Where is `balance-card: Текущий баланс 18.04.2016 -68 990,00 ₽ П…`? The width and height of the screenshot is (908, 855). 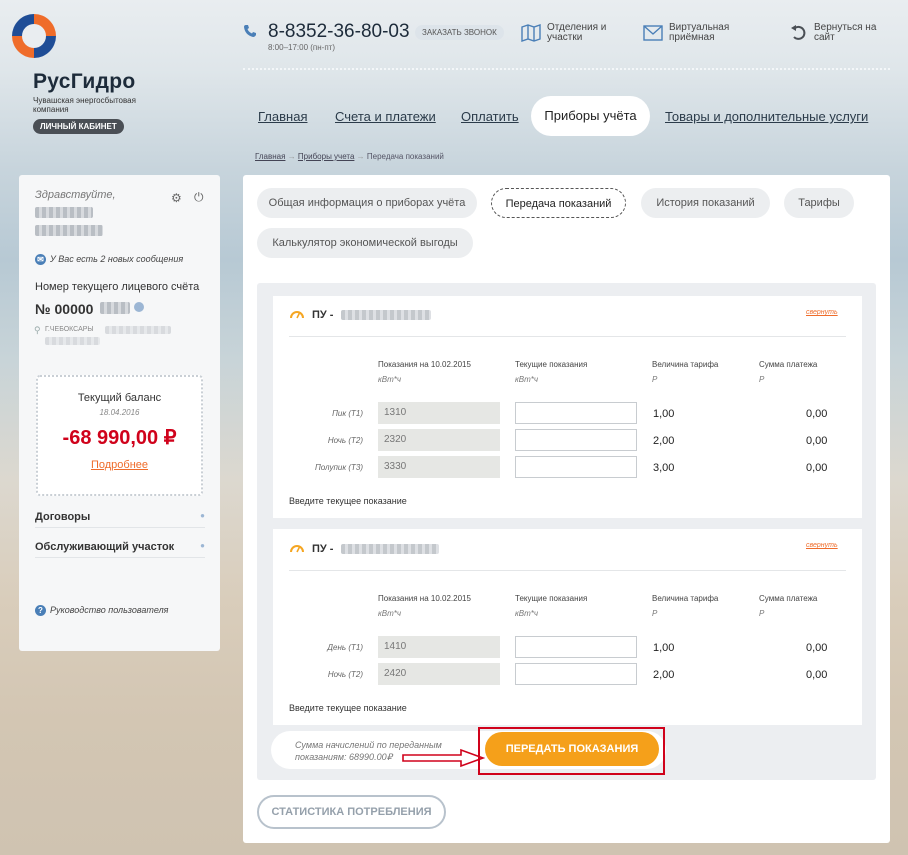
balance-card: Текущий баланс 18.04.2016 -68 990,00 ₽ П… is located at coordinates (119, 435).